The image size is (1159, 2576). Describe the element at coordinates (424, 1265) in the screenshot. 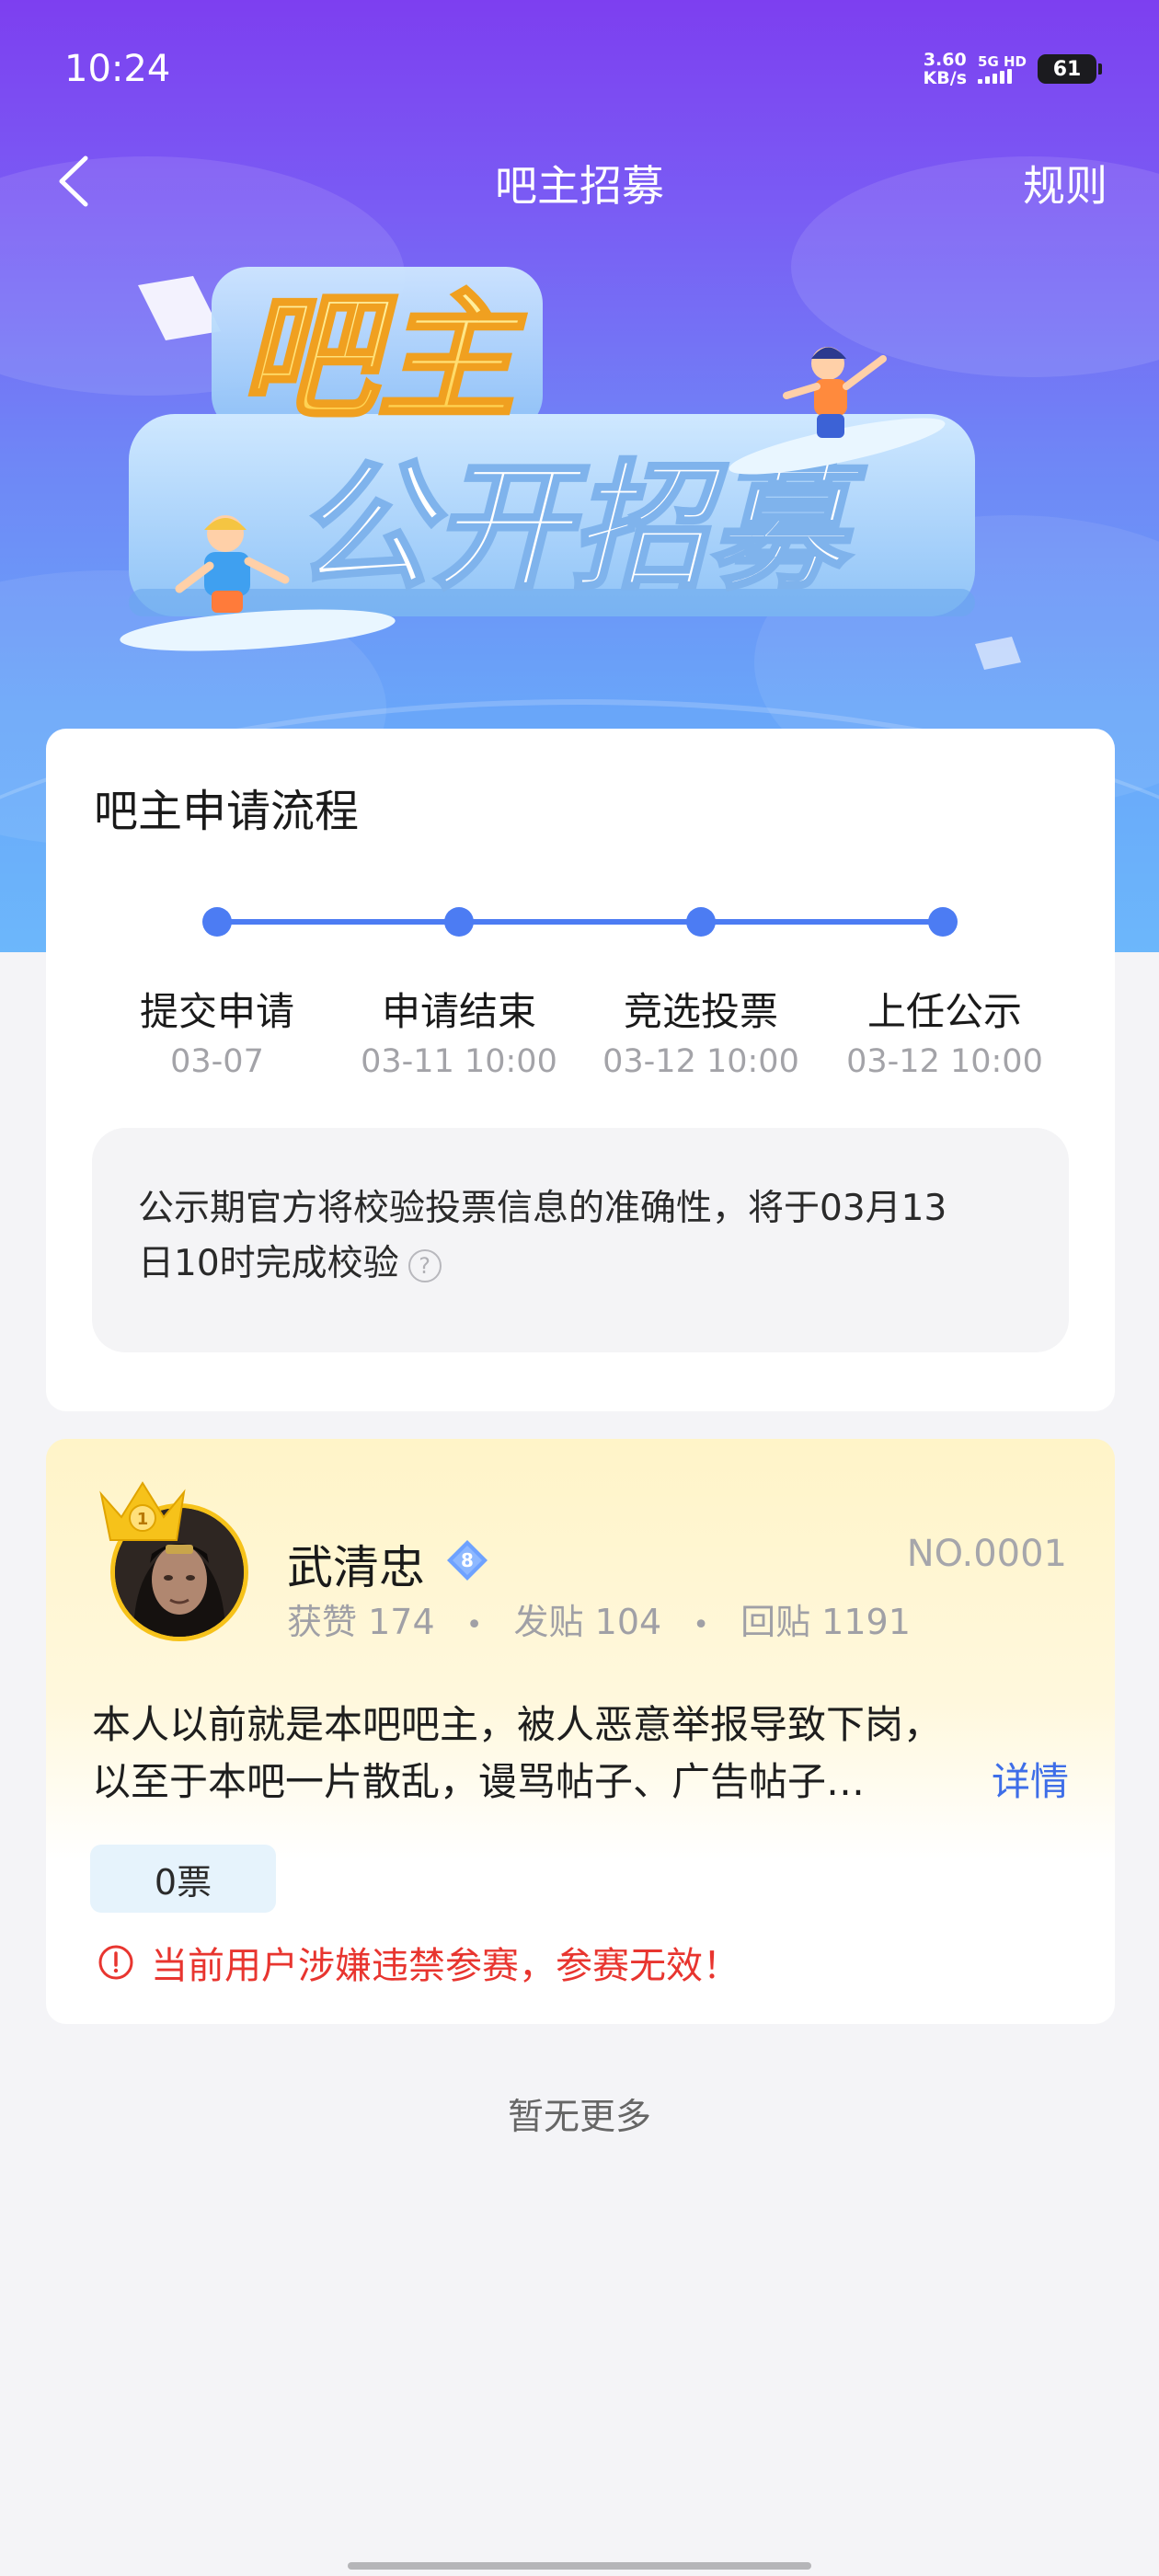

I see `question-circle-icon: ?` at that location.